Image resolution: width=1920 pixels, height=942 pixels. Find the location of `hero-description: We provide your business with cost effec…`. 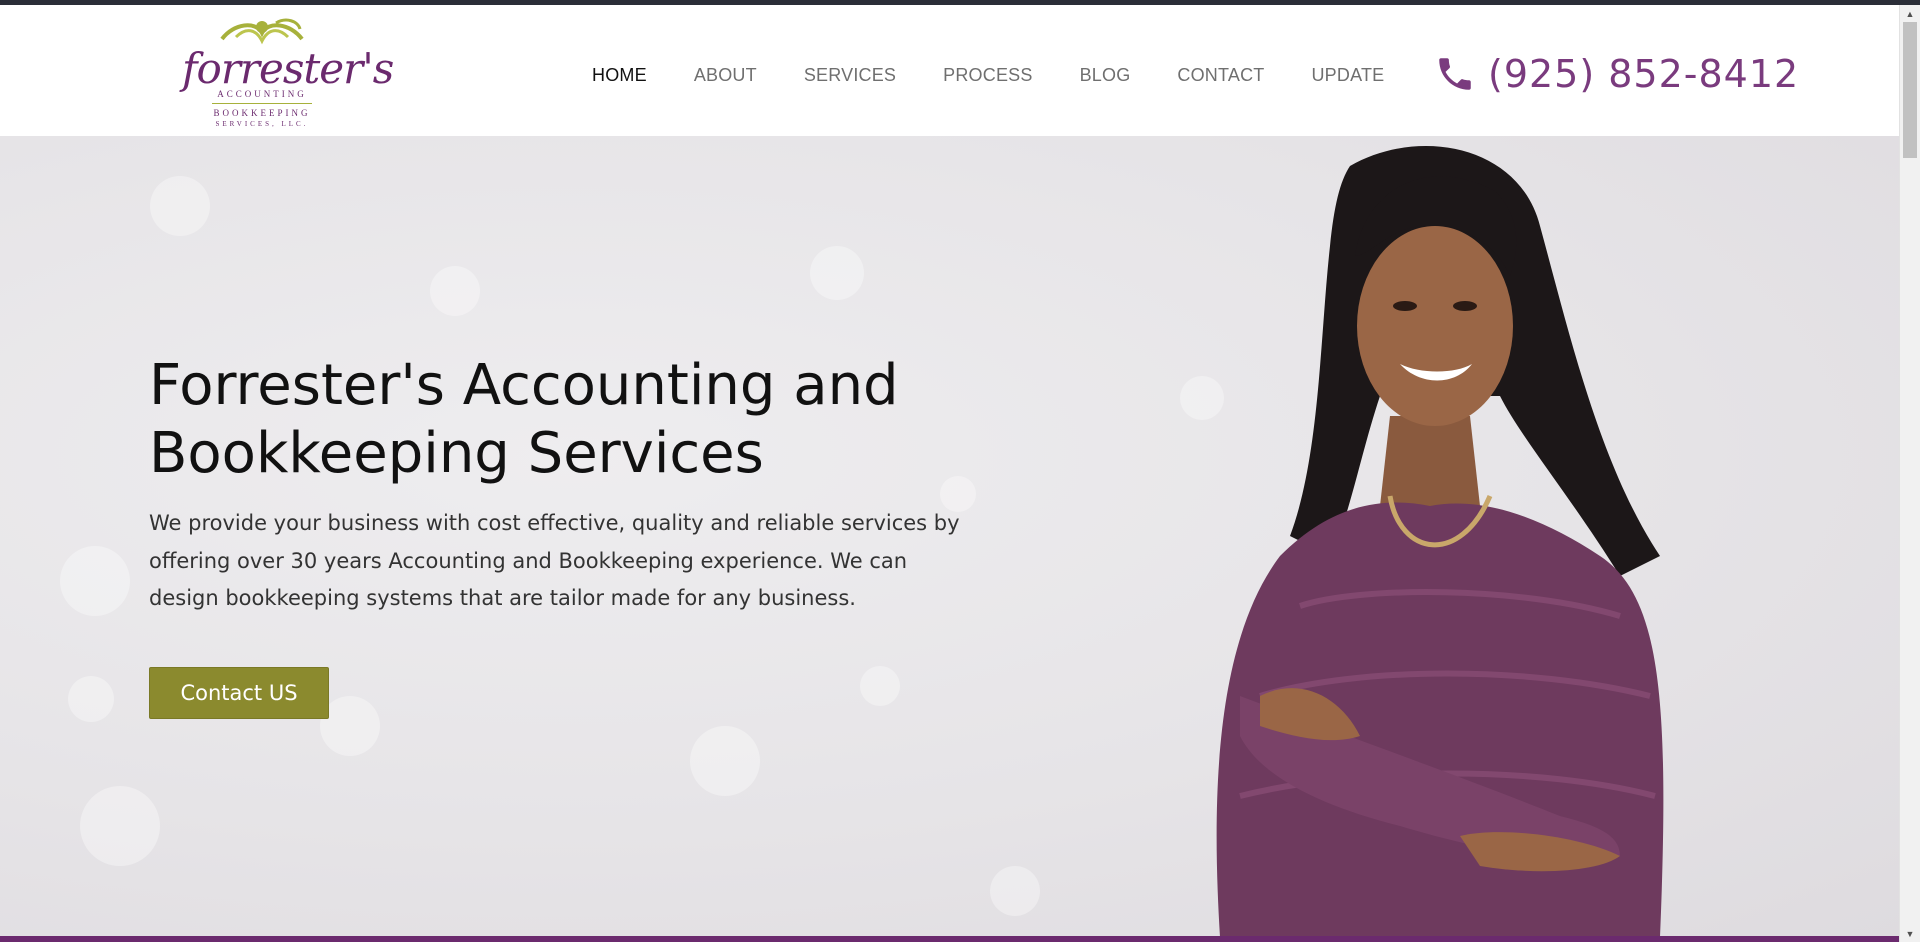

hero-description: We provide your business with cost effec… is located at coordinates (559, 561).